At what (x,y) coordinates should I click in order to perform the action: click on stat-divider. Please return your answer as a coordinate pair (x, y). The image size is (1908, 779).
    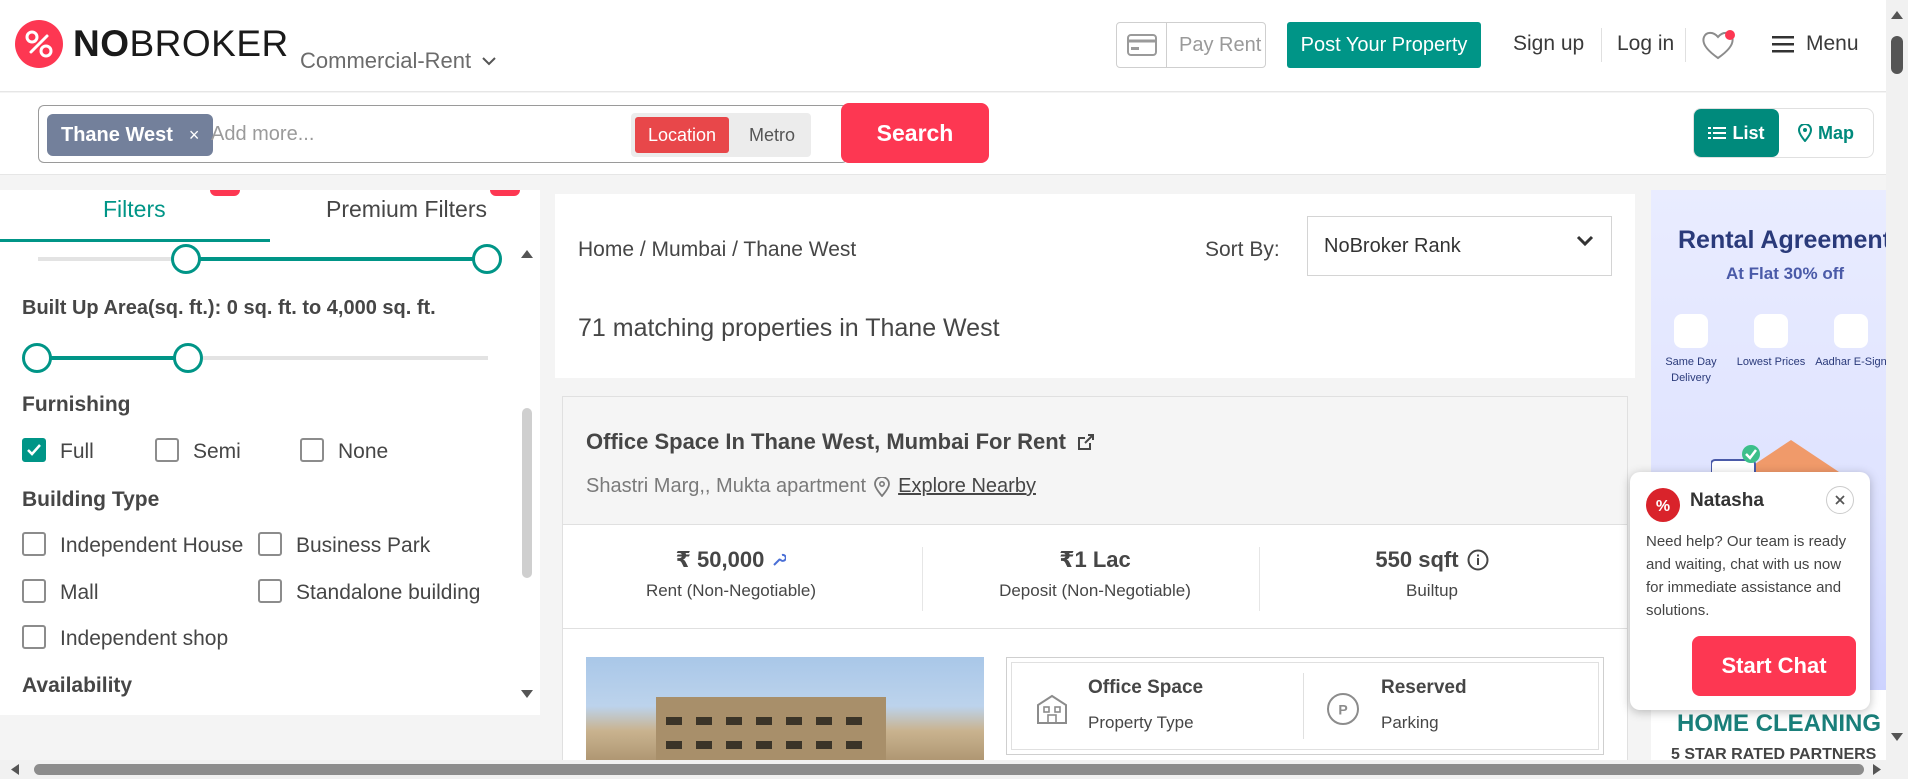
    Looking at the image, I should click on (1259, 579).